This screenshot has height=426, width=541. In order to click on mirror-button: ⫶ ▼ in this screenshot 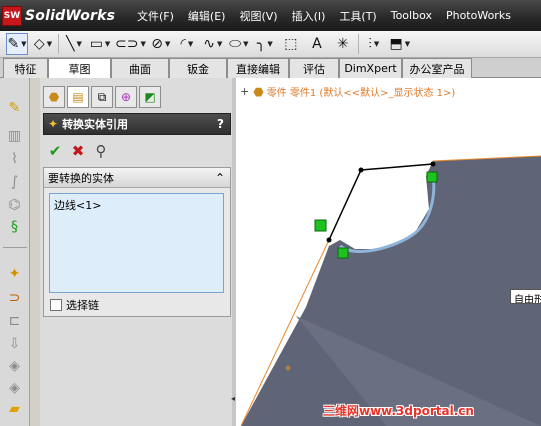, I will do `click(374, 44)`.